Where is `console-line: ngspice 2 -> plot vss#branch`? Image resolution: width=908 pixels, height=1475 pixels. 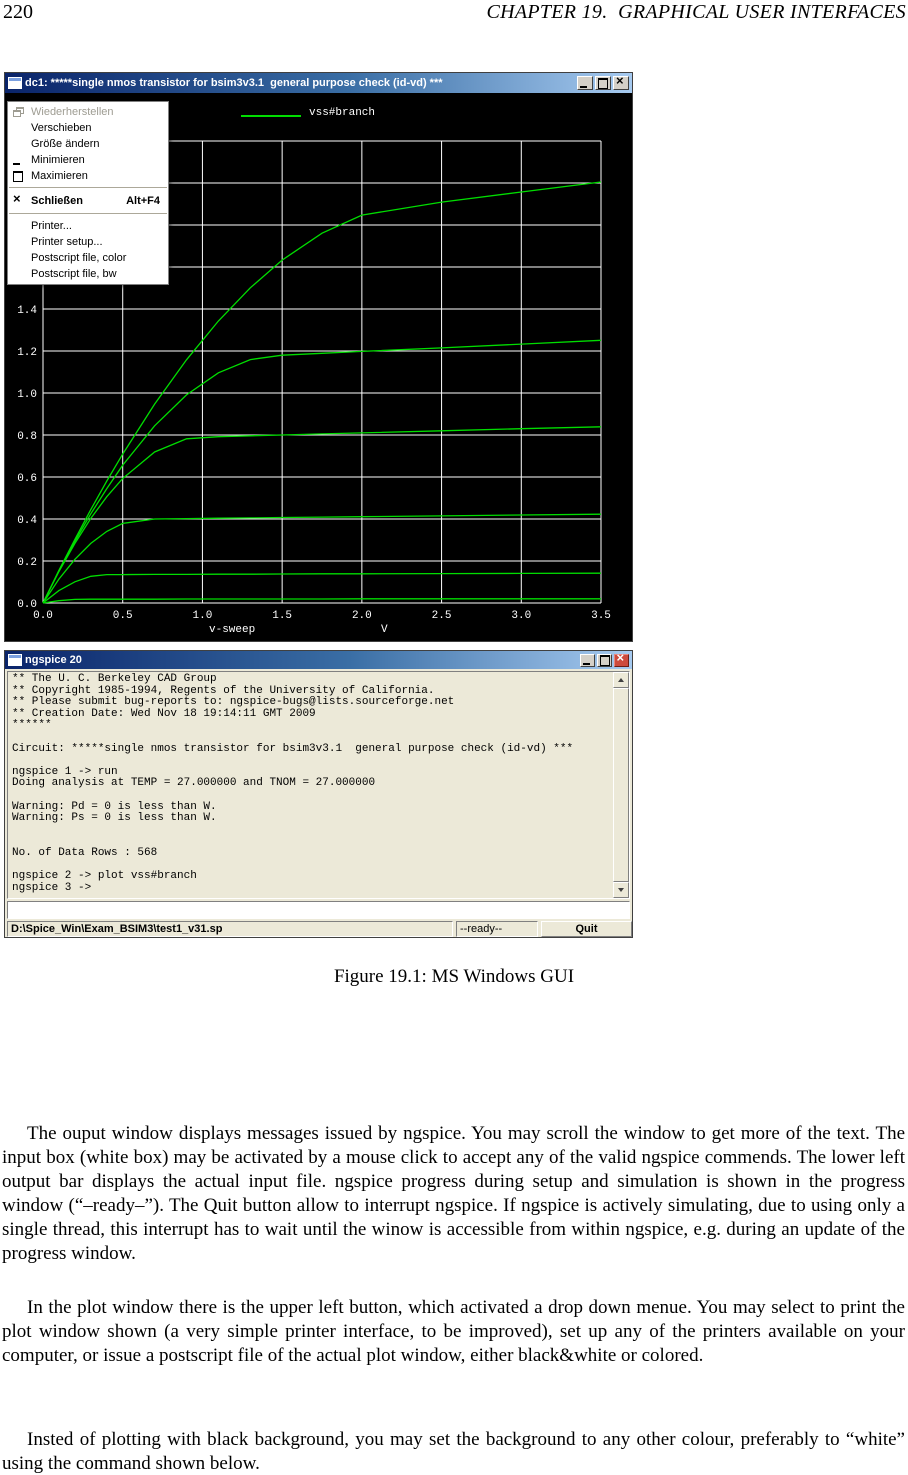
console-line: ngspice 2 -> plot vss#branch is located at coordinates (104, 876).